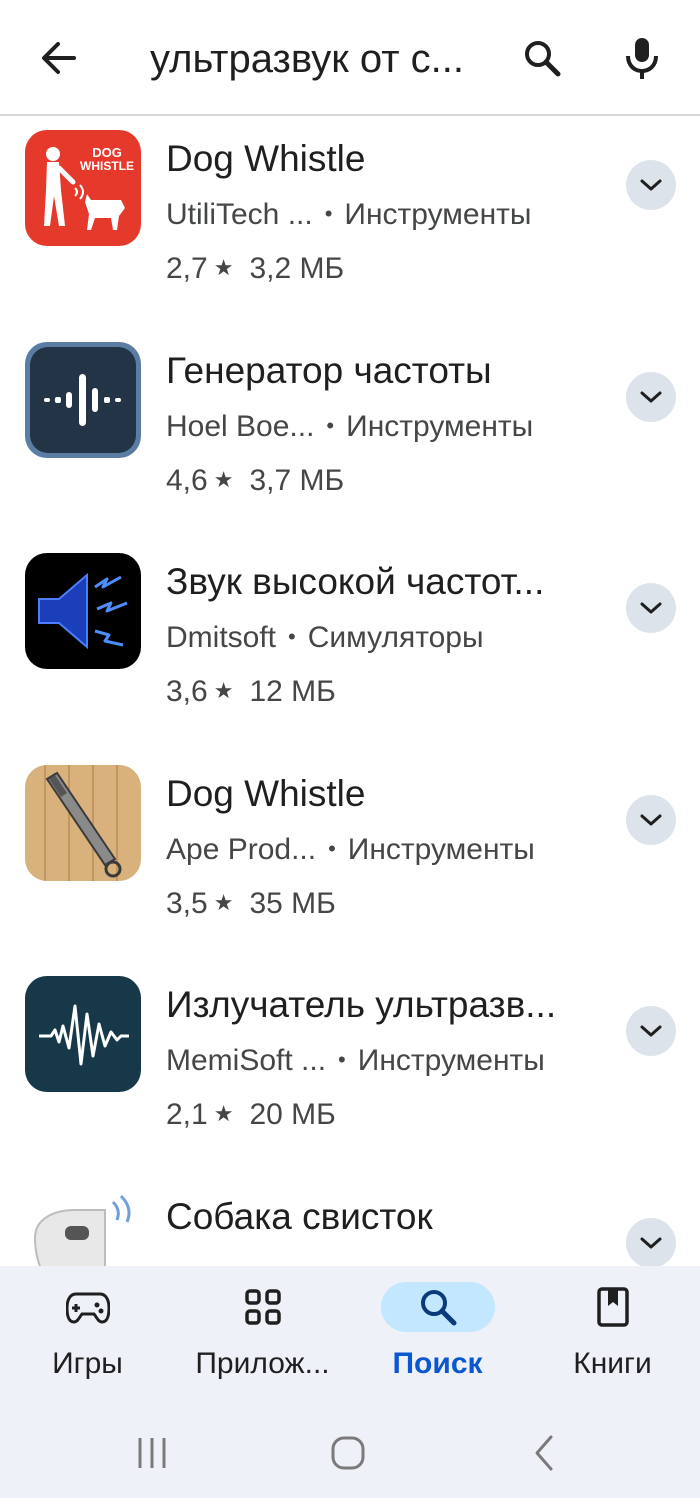 This screenshot has width=700, height=1498. Describe the element at coordinates (292, 1114) in the screenshot. I see `size-value: 20 МБ` at that location.